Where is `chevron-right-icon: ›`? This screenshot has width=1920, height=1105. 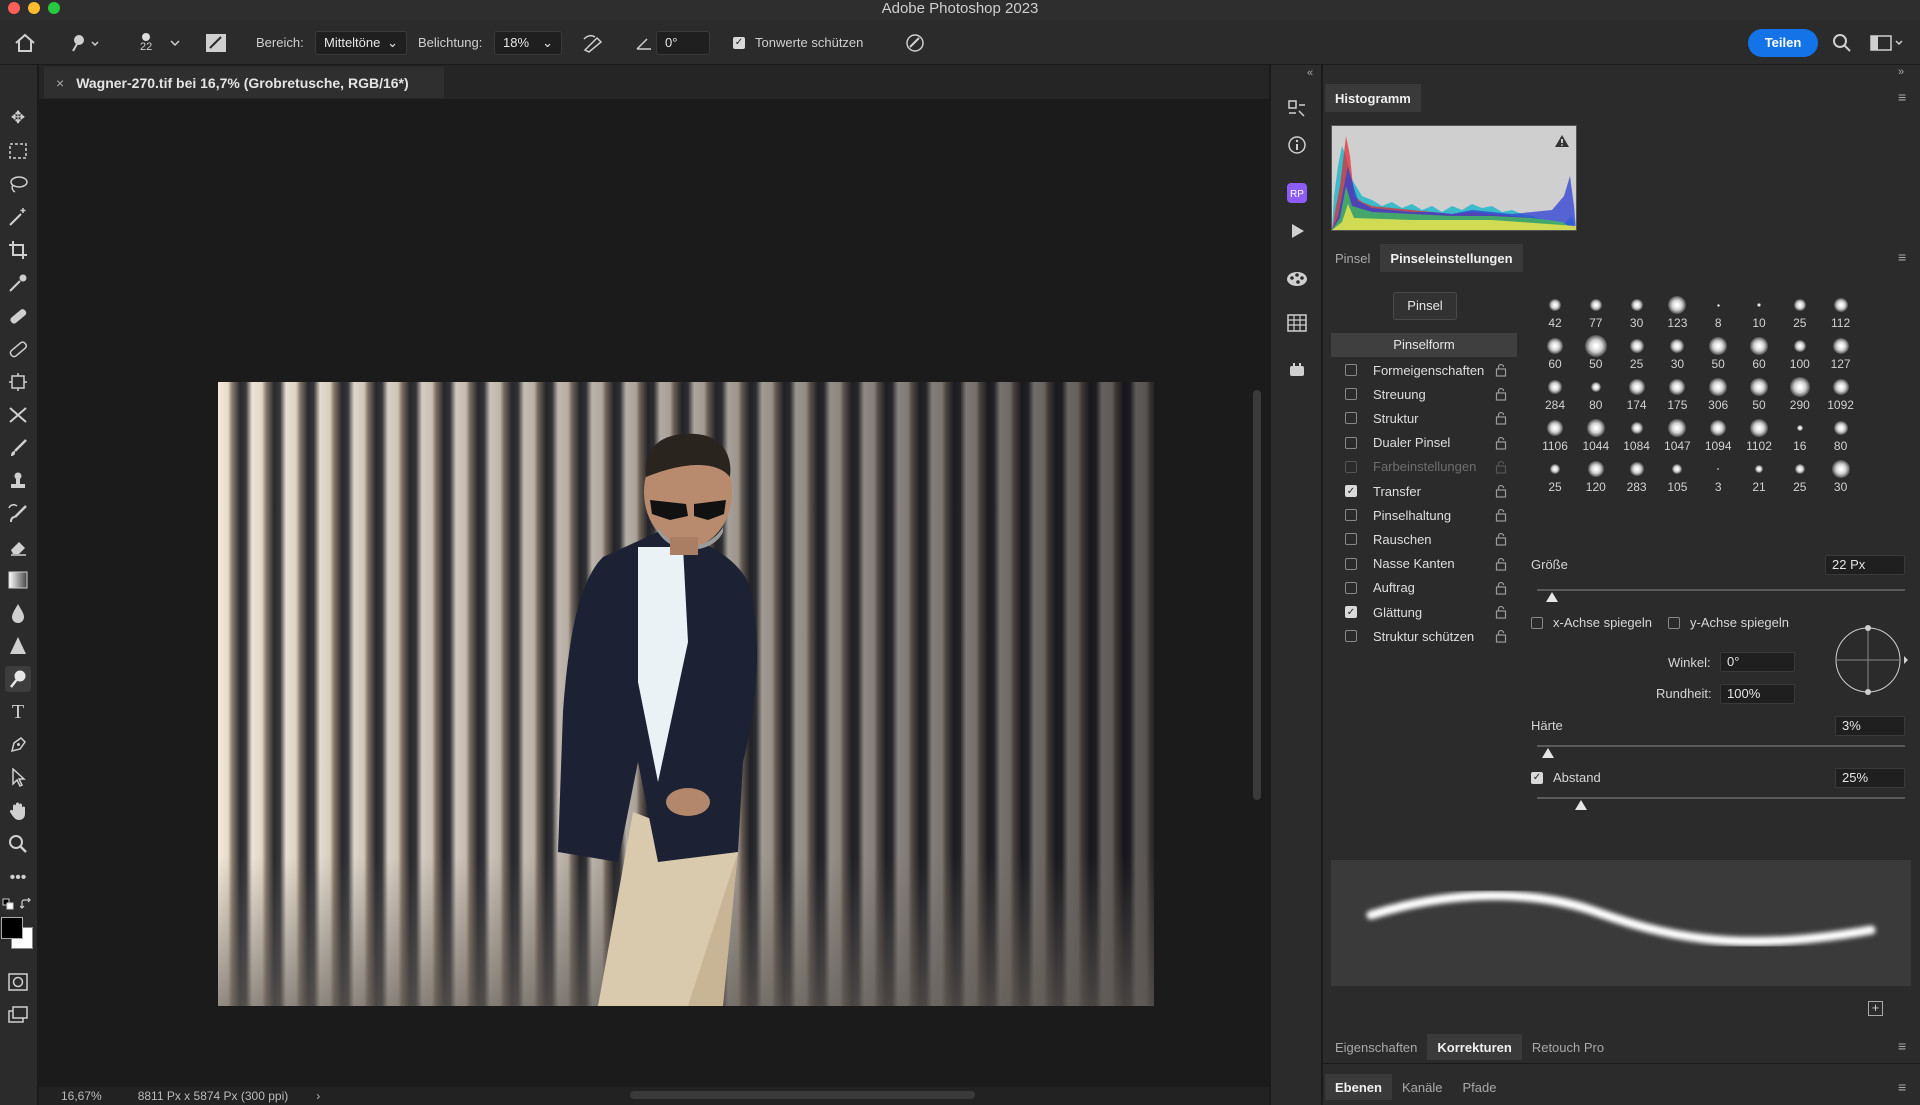 chevron-right-icon: › is located at coordinates (318, 1096).